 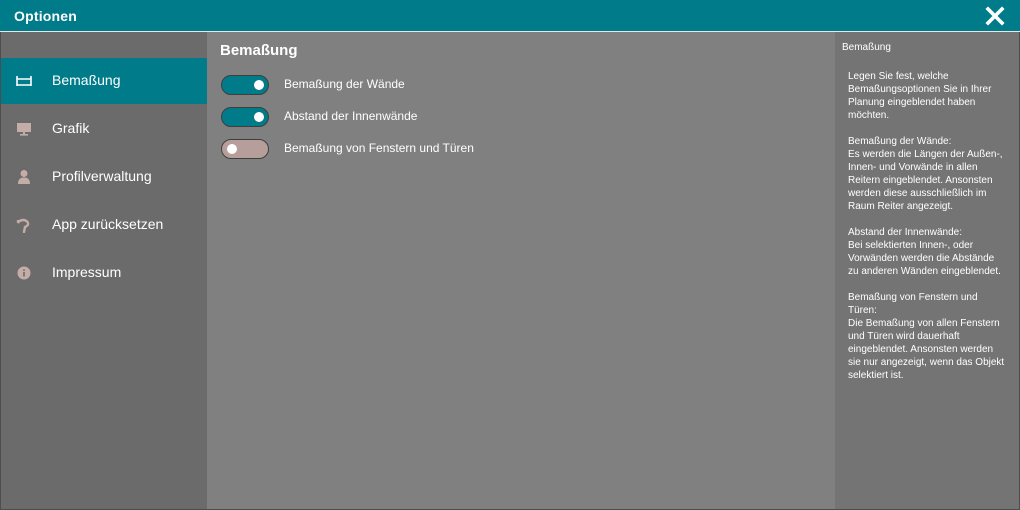 What do you see at coordinates (995, 16) in the screenshot?
I see `close-icon` at bounding box center [995, 16].